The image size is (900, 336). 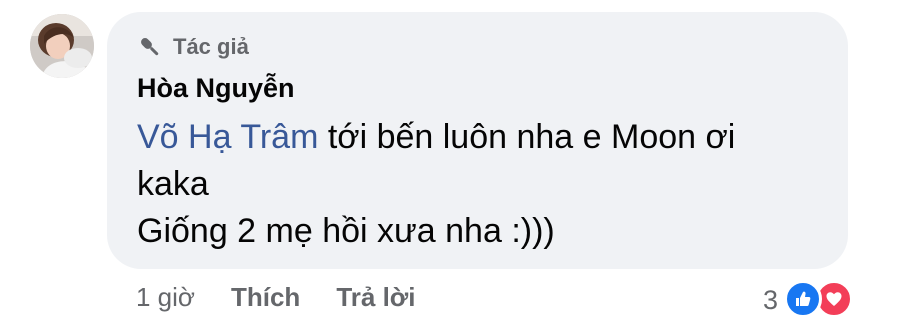 I want to click on reply-button: Trả lời, so click(x=375, y=297).